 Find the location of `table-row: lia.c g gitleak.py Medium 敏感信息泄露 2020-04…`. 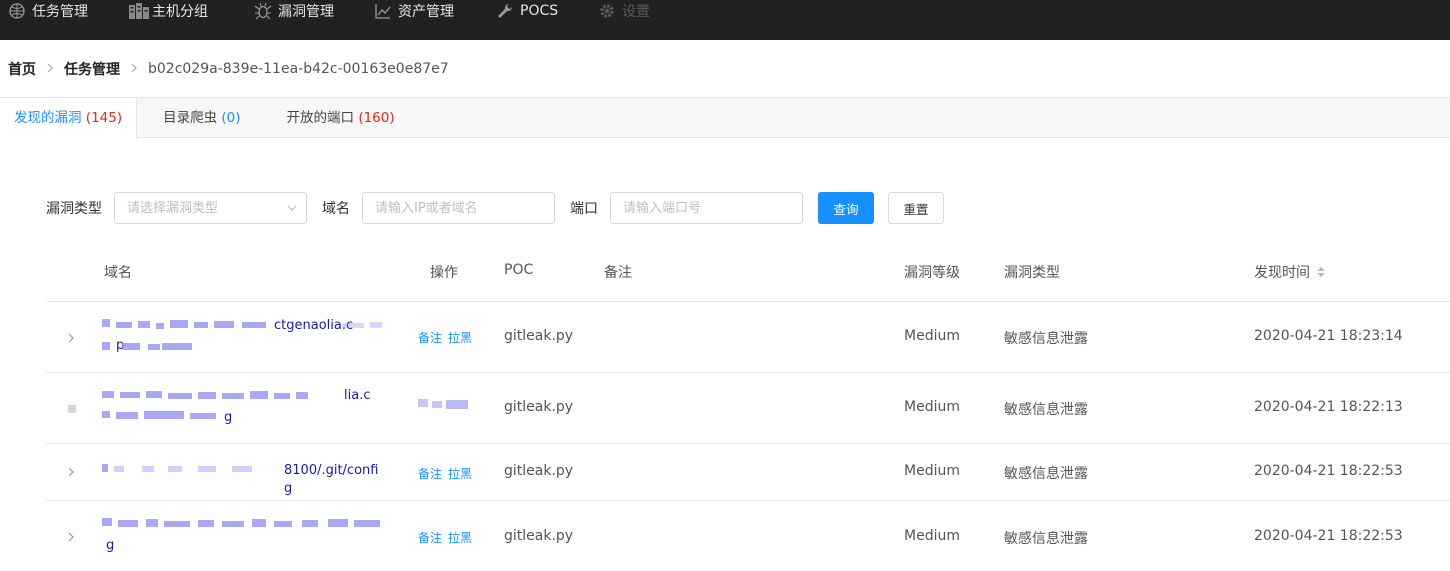

table-row: lia.c g gitleak.py Medium 敏感信息泄露 2020-04… is located at coordinates (748, 408).